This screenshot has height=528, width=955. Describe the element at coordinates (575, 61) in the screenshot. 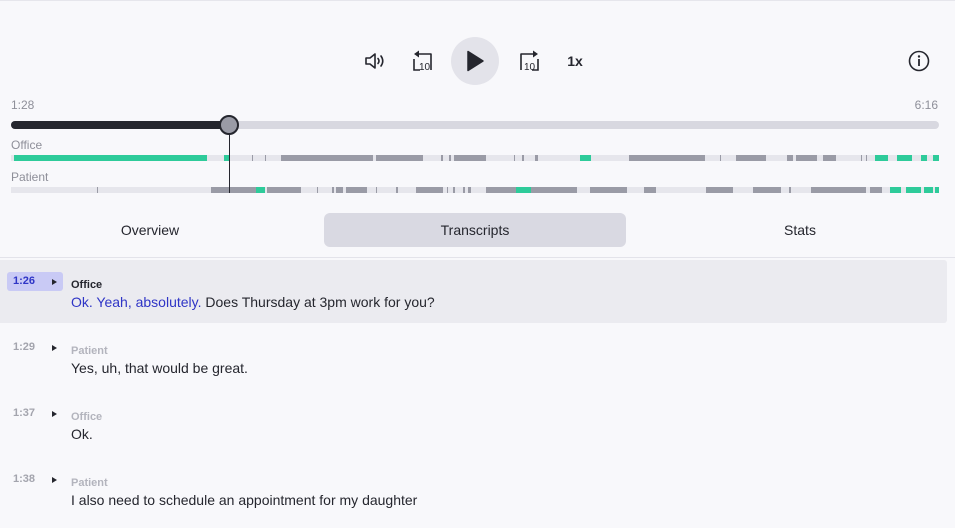

I see `playback-speed-button: 1x` at that location.